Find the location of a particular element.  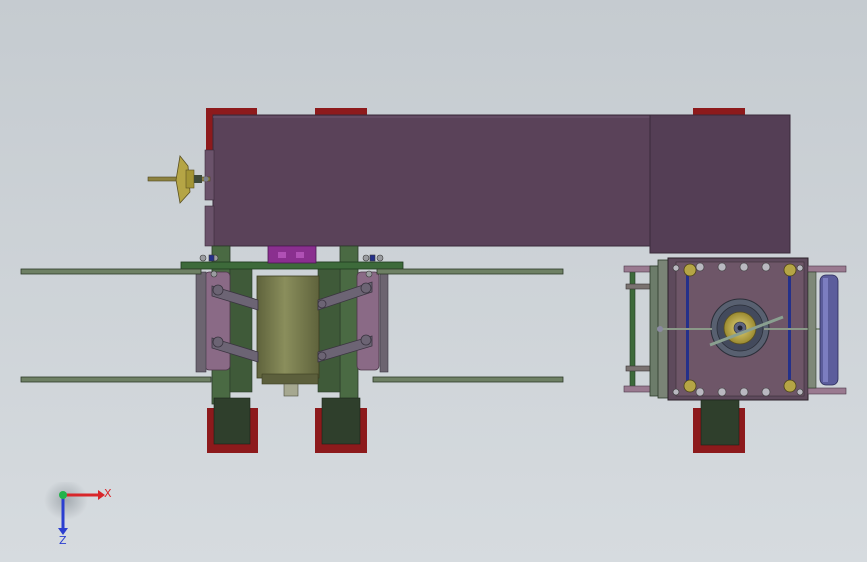

rail-lower-left is located at coordinates (116, 379).